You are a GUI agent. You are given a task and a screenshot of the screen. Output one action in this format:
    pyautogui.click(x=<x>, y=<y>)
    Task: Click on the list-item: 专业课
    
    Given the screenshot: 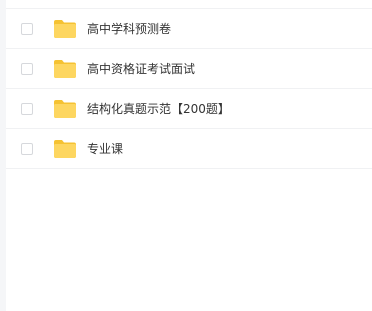 What is the action you would take?
    pyautogui.click(x=189, y=149)
    